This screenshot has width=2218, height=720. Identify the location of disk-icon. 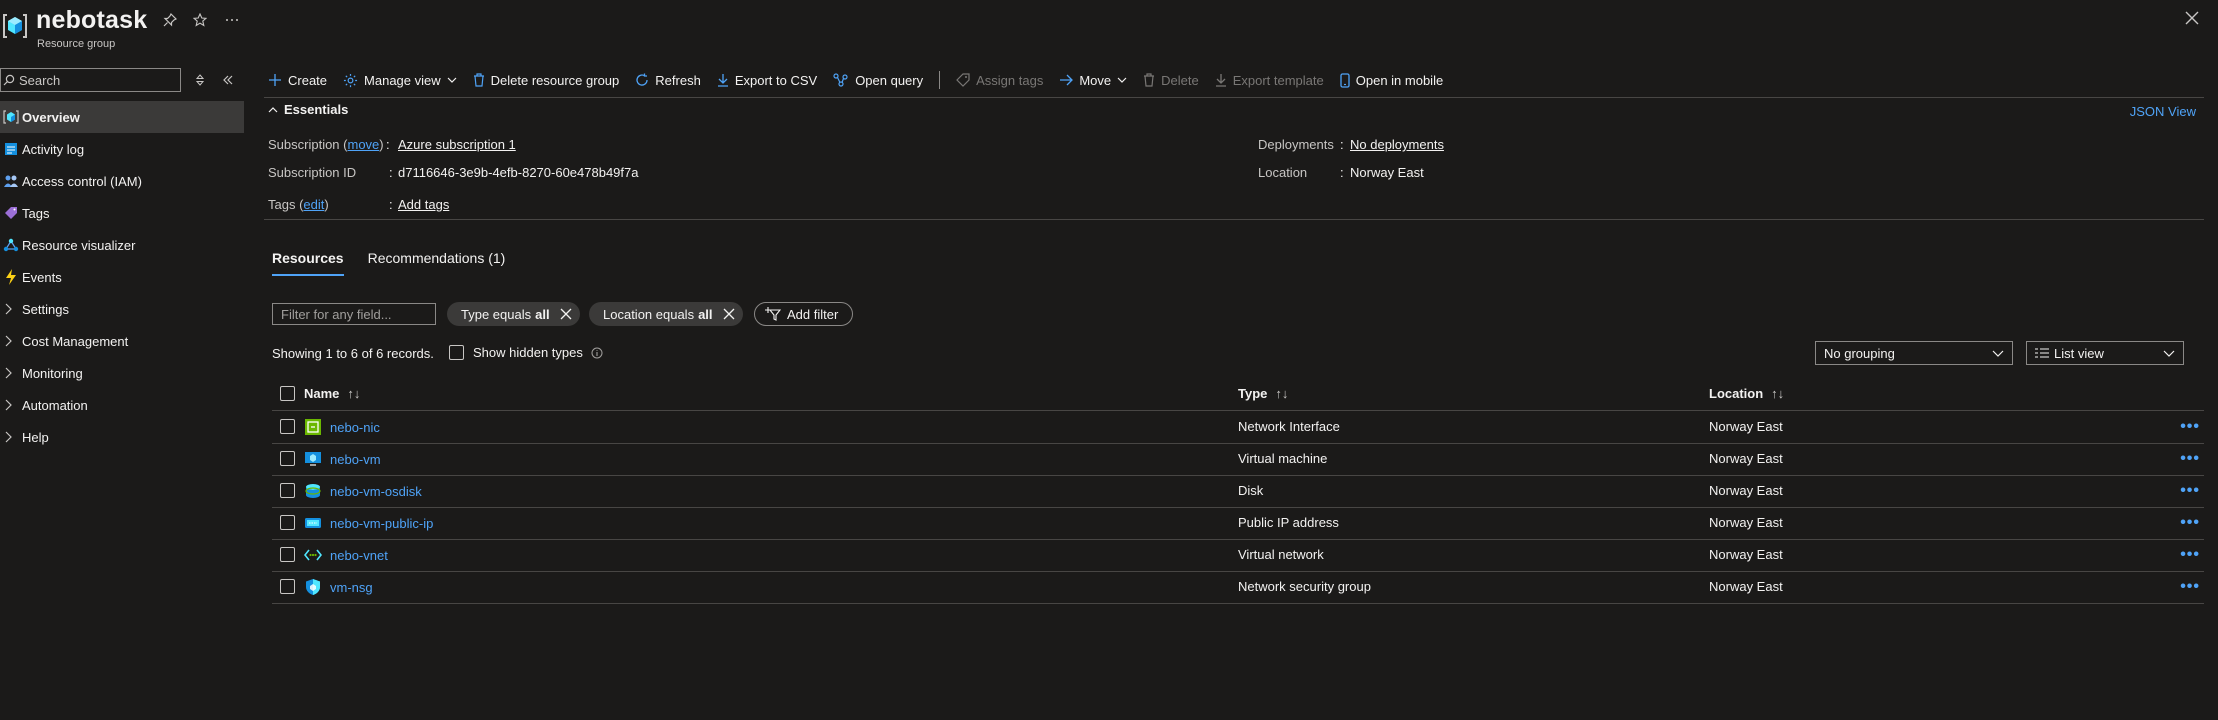
(313, 491).